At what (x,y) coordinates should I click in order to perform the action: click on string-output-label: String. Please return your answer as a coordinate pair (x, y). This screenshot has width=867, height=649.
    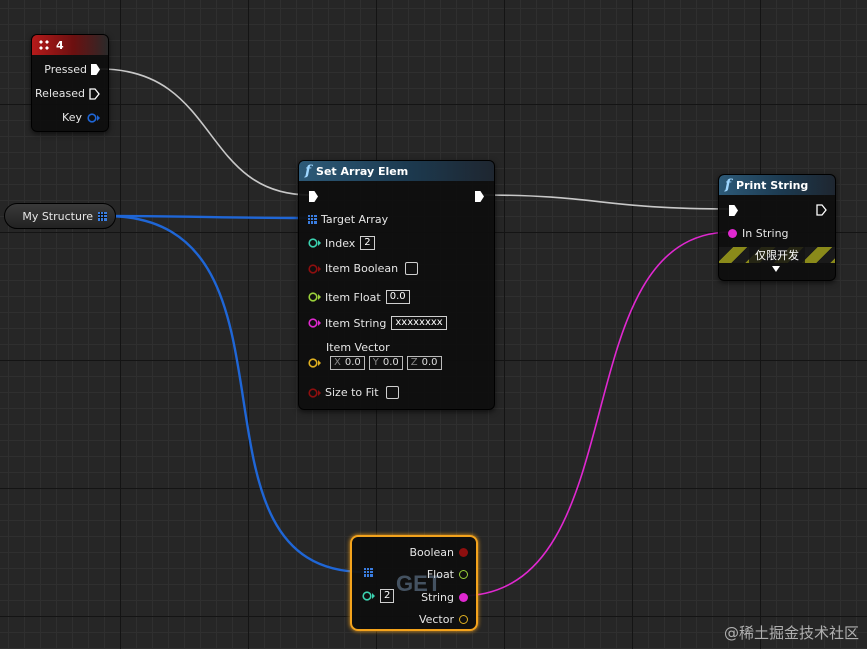
    Looking at the image, I should click on (437, 597).